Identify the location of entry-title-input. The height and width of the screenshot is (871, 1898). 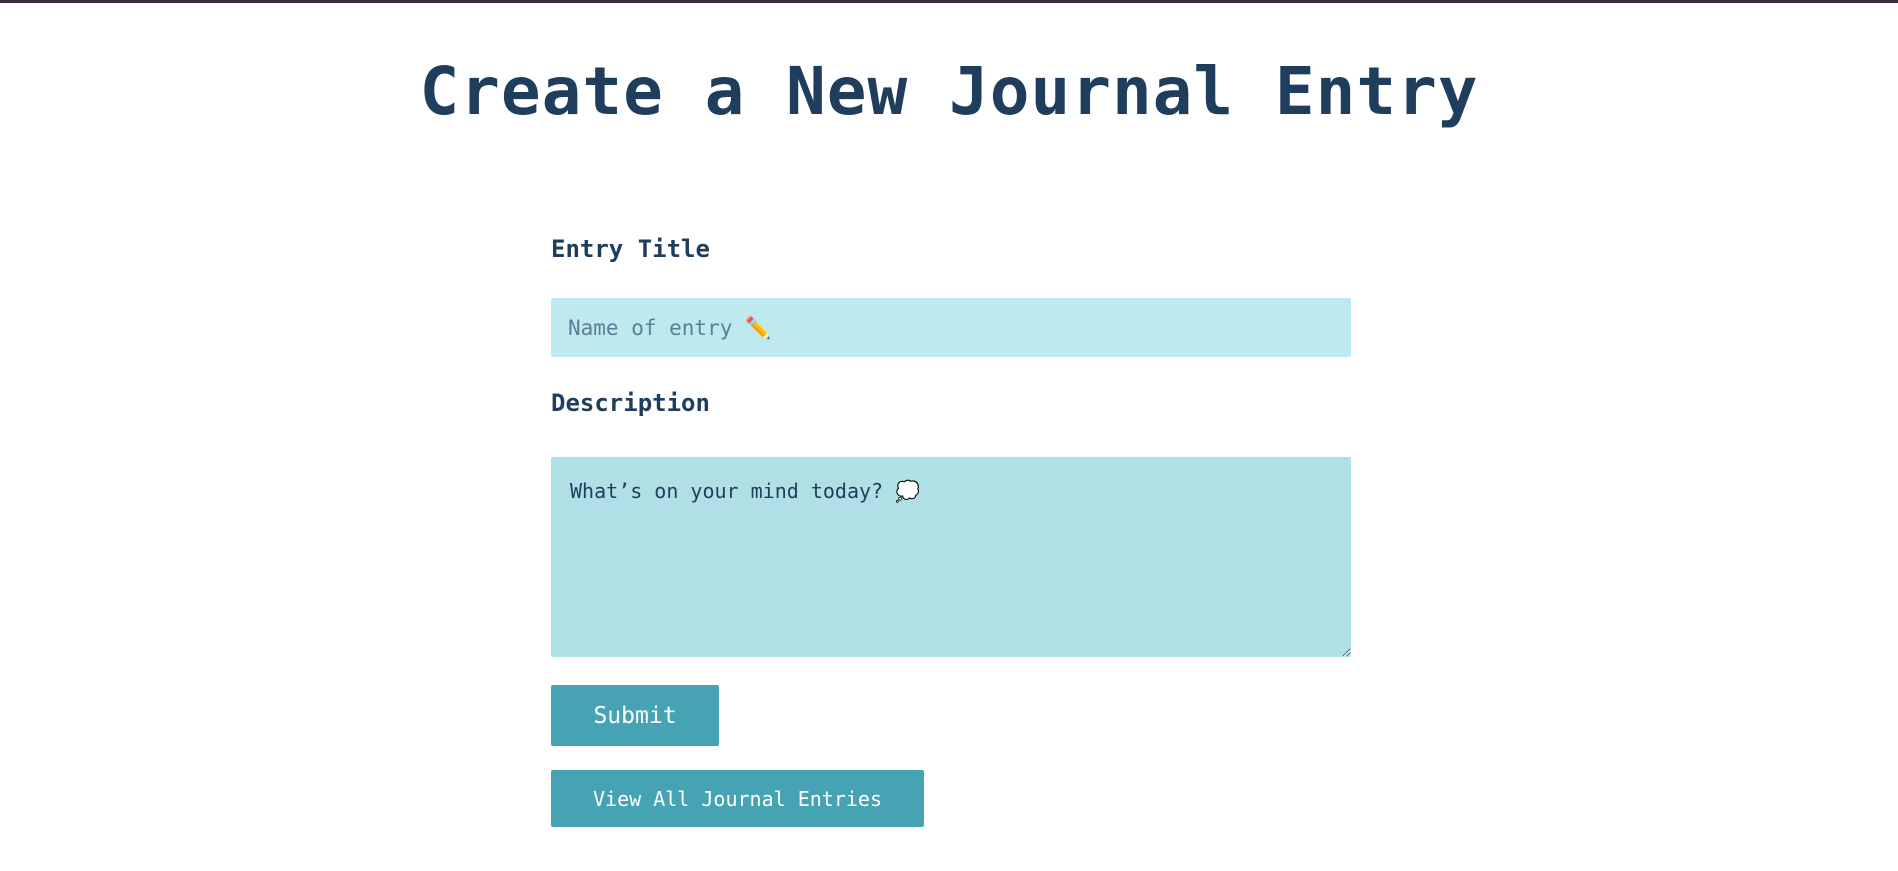
(951, 327).